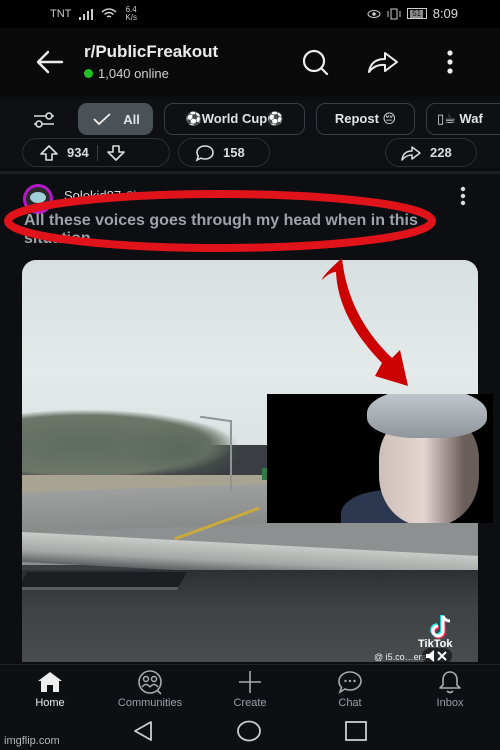 The height and width of the screenshot is (750, 500). I want to click on system-nav-bar, so click(250, 733).